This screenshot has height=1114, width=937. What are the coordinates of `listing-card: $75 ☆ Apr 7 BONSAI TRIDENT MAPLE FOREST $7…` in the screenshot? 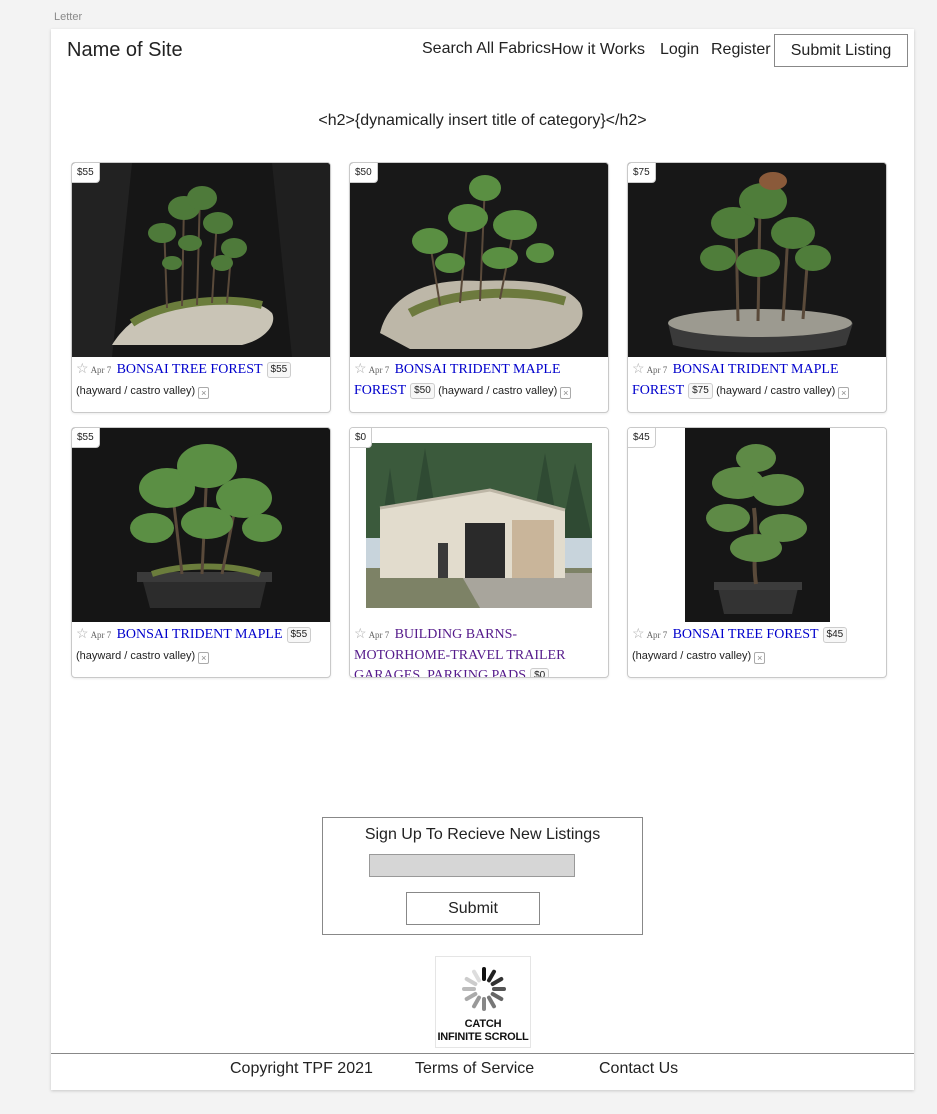 It's located at (757, 287).